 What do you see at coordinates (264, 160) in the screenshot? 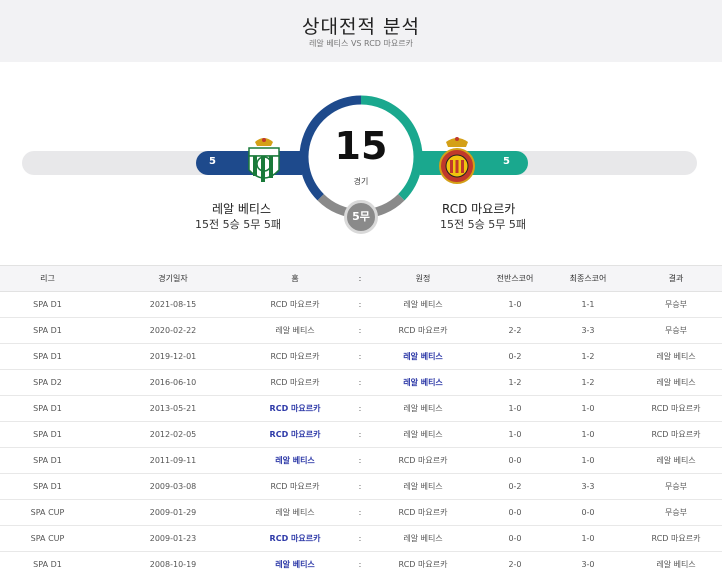
I see `real-betis-crest-icon` at bounding box center [264, 160].